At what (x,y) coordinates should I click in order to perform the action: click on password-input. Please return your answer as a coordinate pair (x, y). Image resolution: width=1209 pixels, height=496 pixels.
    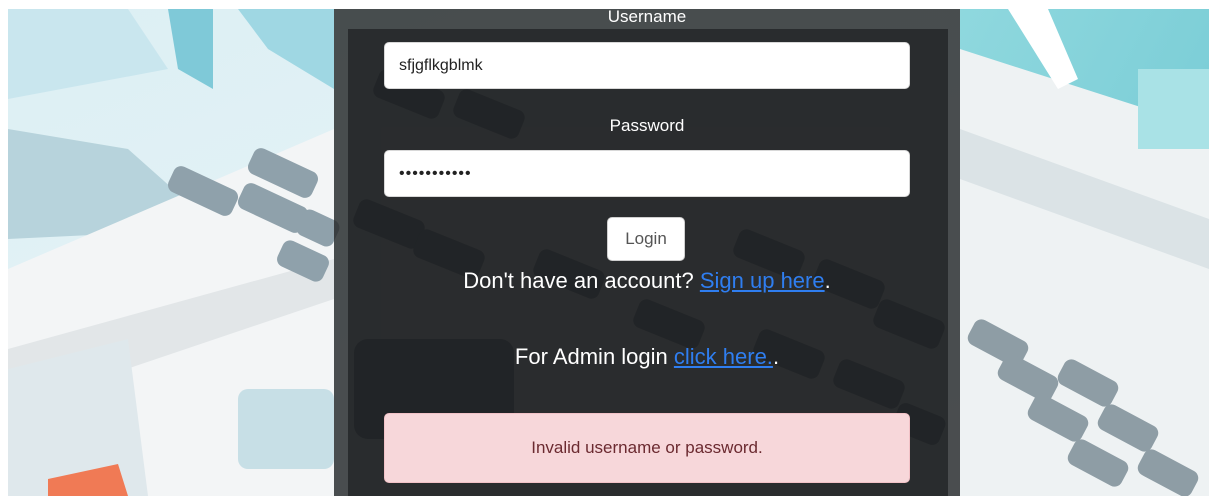
    Looking at the image, I should click on (647, 173).